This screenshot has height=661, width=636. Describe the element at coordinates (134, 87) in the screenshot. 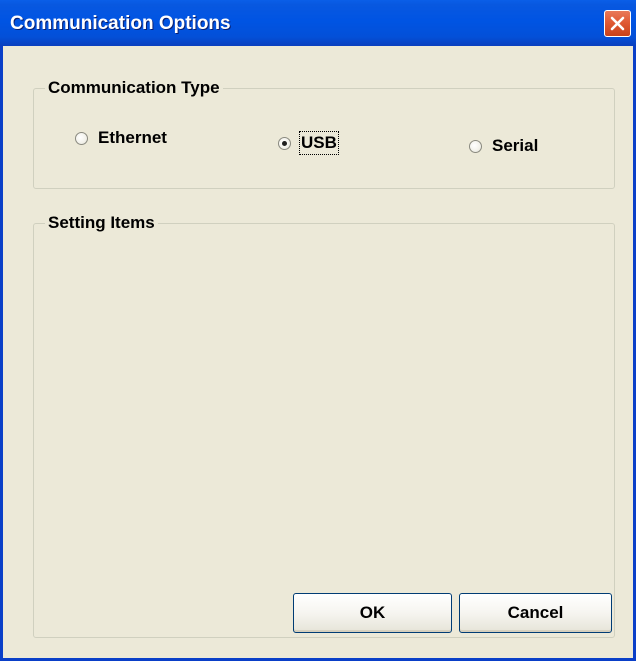

I see `communication-type-legend: Communication Type` at that location.